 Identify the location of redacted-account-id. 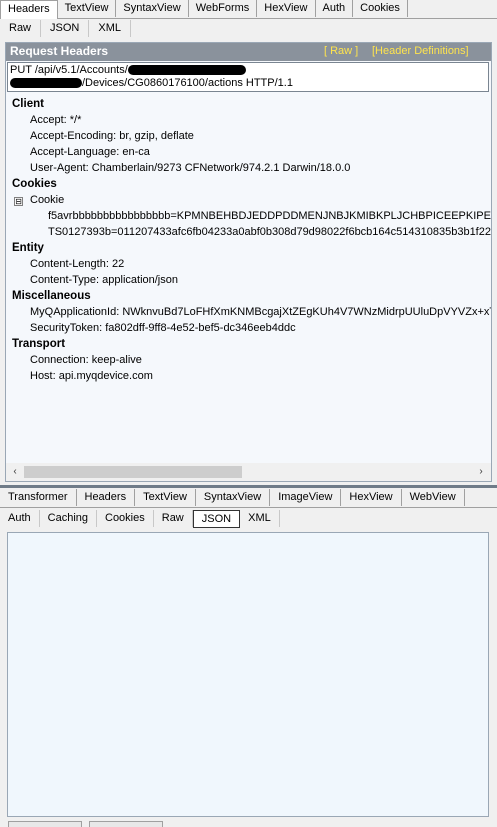
(186, 70).